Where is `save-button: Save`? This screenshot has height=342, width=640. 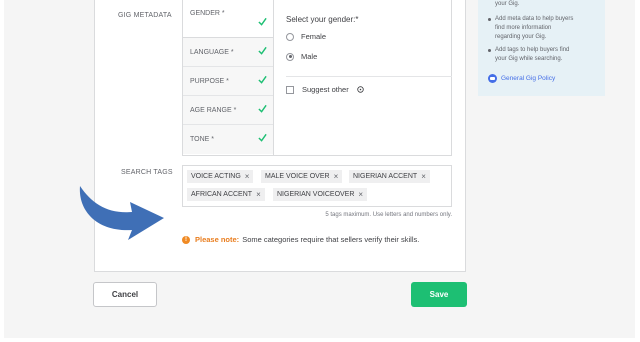
save-button: Save is located at coordinates (439, 294).